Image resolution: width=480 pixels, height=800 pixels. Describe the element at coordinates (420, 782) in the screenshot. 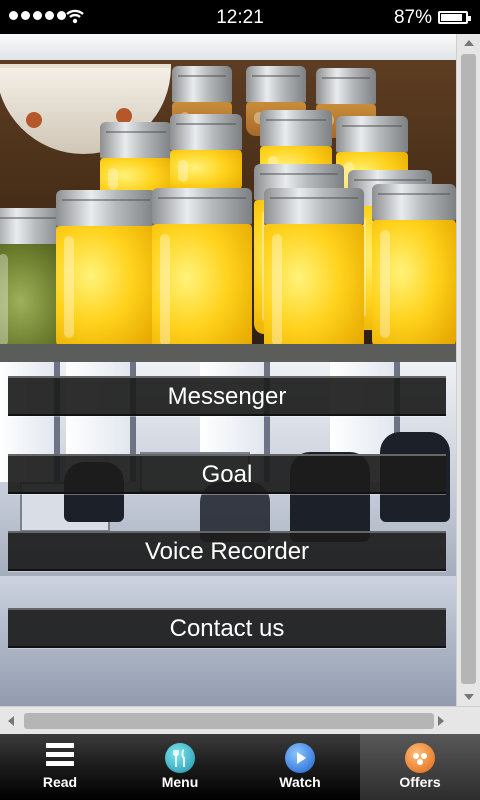

I see `tab-offers-label: Offers` at that location.